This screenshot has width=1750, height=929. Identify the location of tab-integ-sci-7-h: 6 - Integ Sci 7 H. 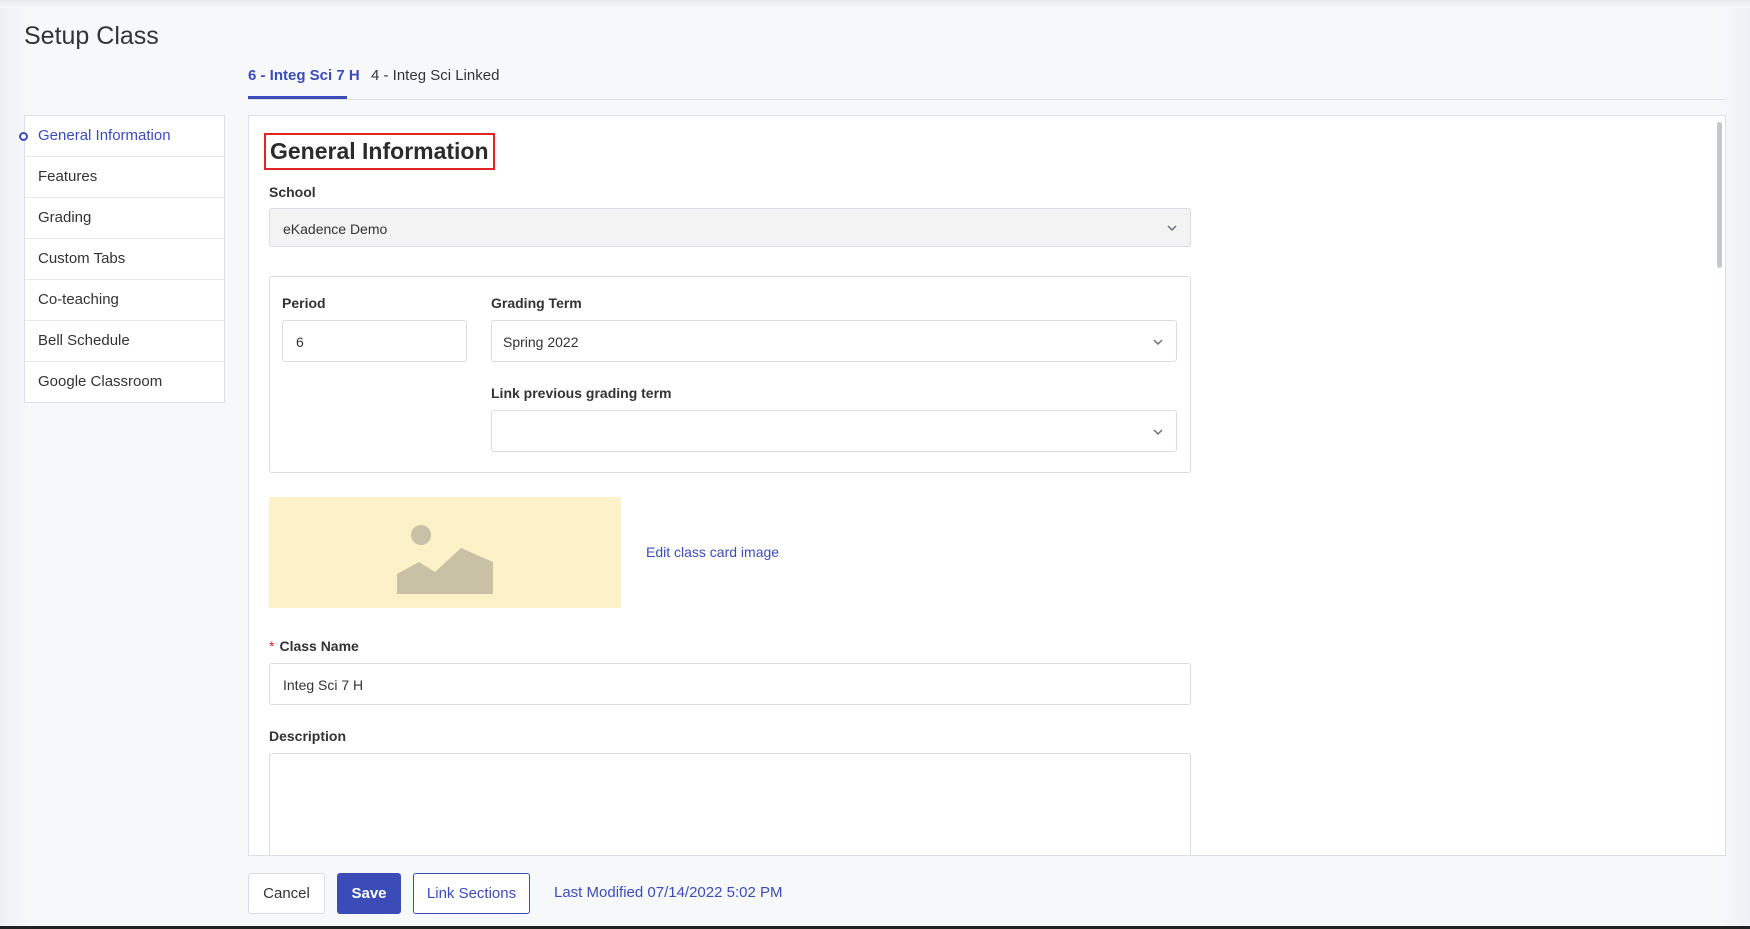
(304, 75).